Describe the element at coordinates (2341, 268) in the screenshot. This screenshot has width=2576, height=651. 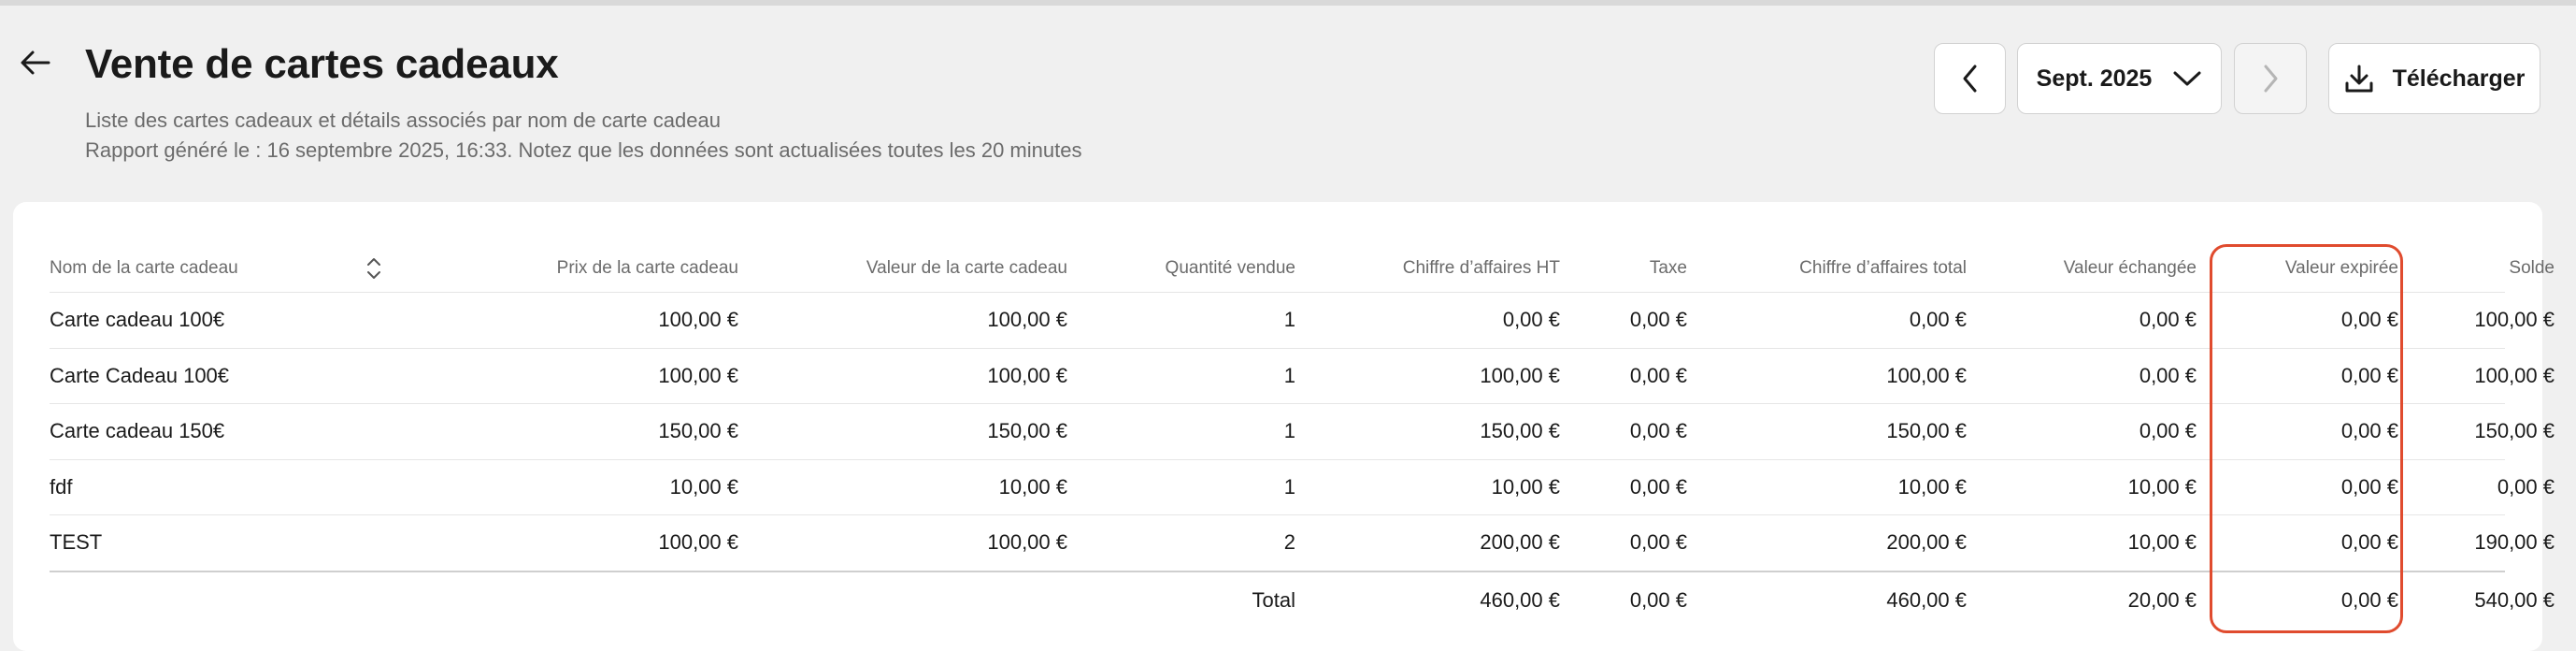
I see `column-header-expired-value: Valeur expirée` at that location.